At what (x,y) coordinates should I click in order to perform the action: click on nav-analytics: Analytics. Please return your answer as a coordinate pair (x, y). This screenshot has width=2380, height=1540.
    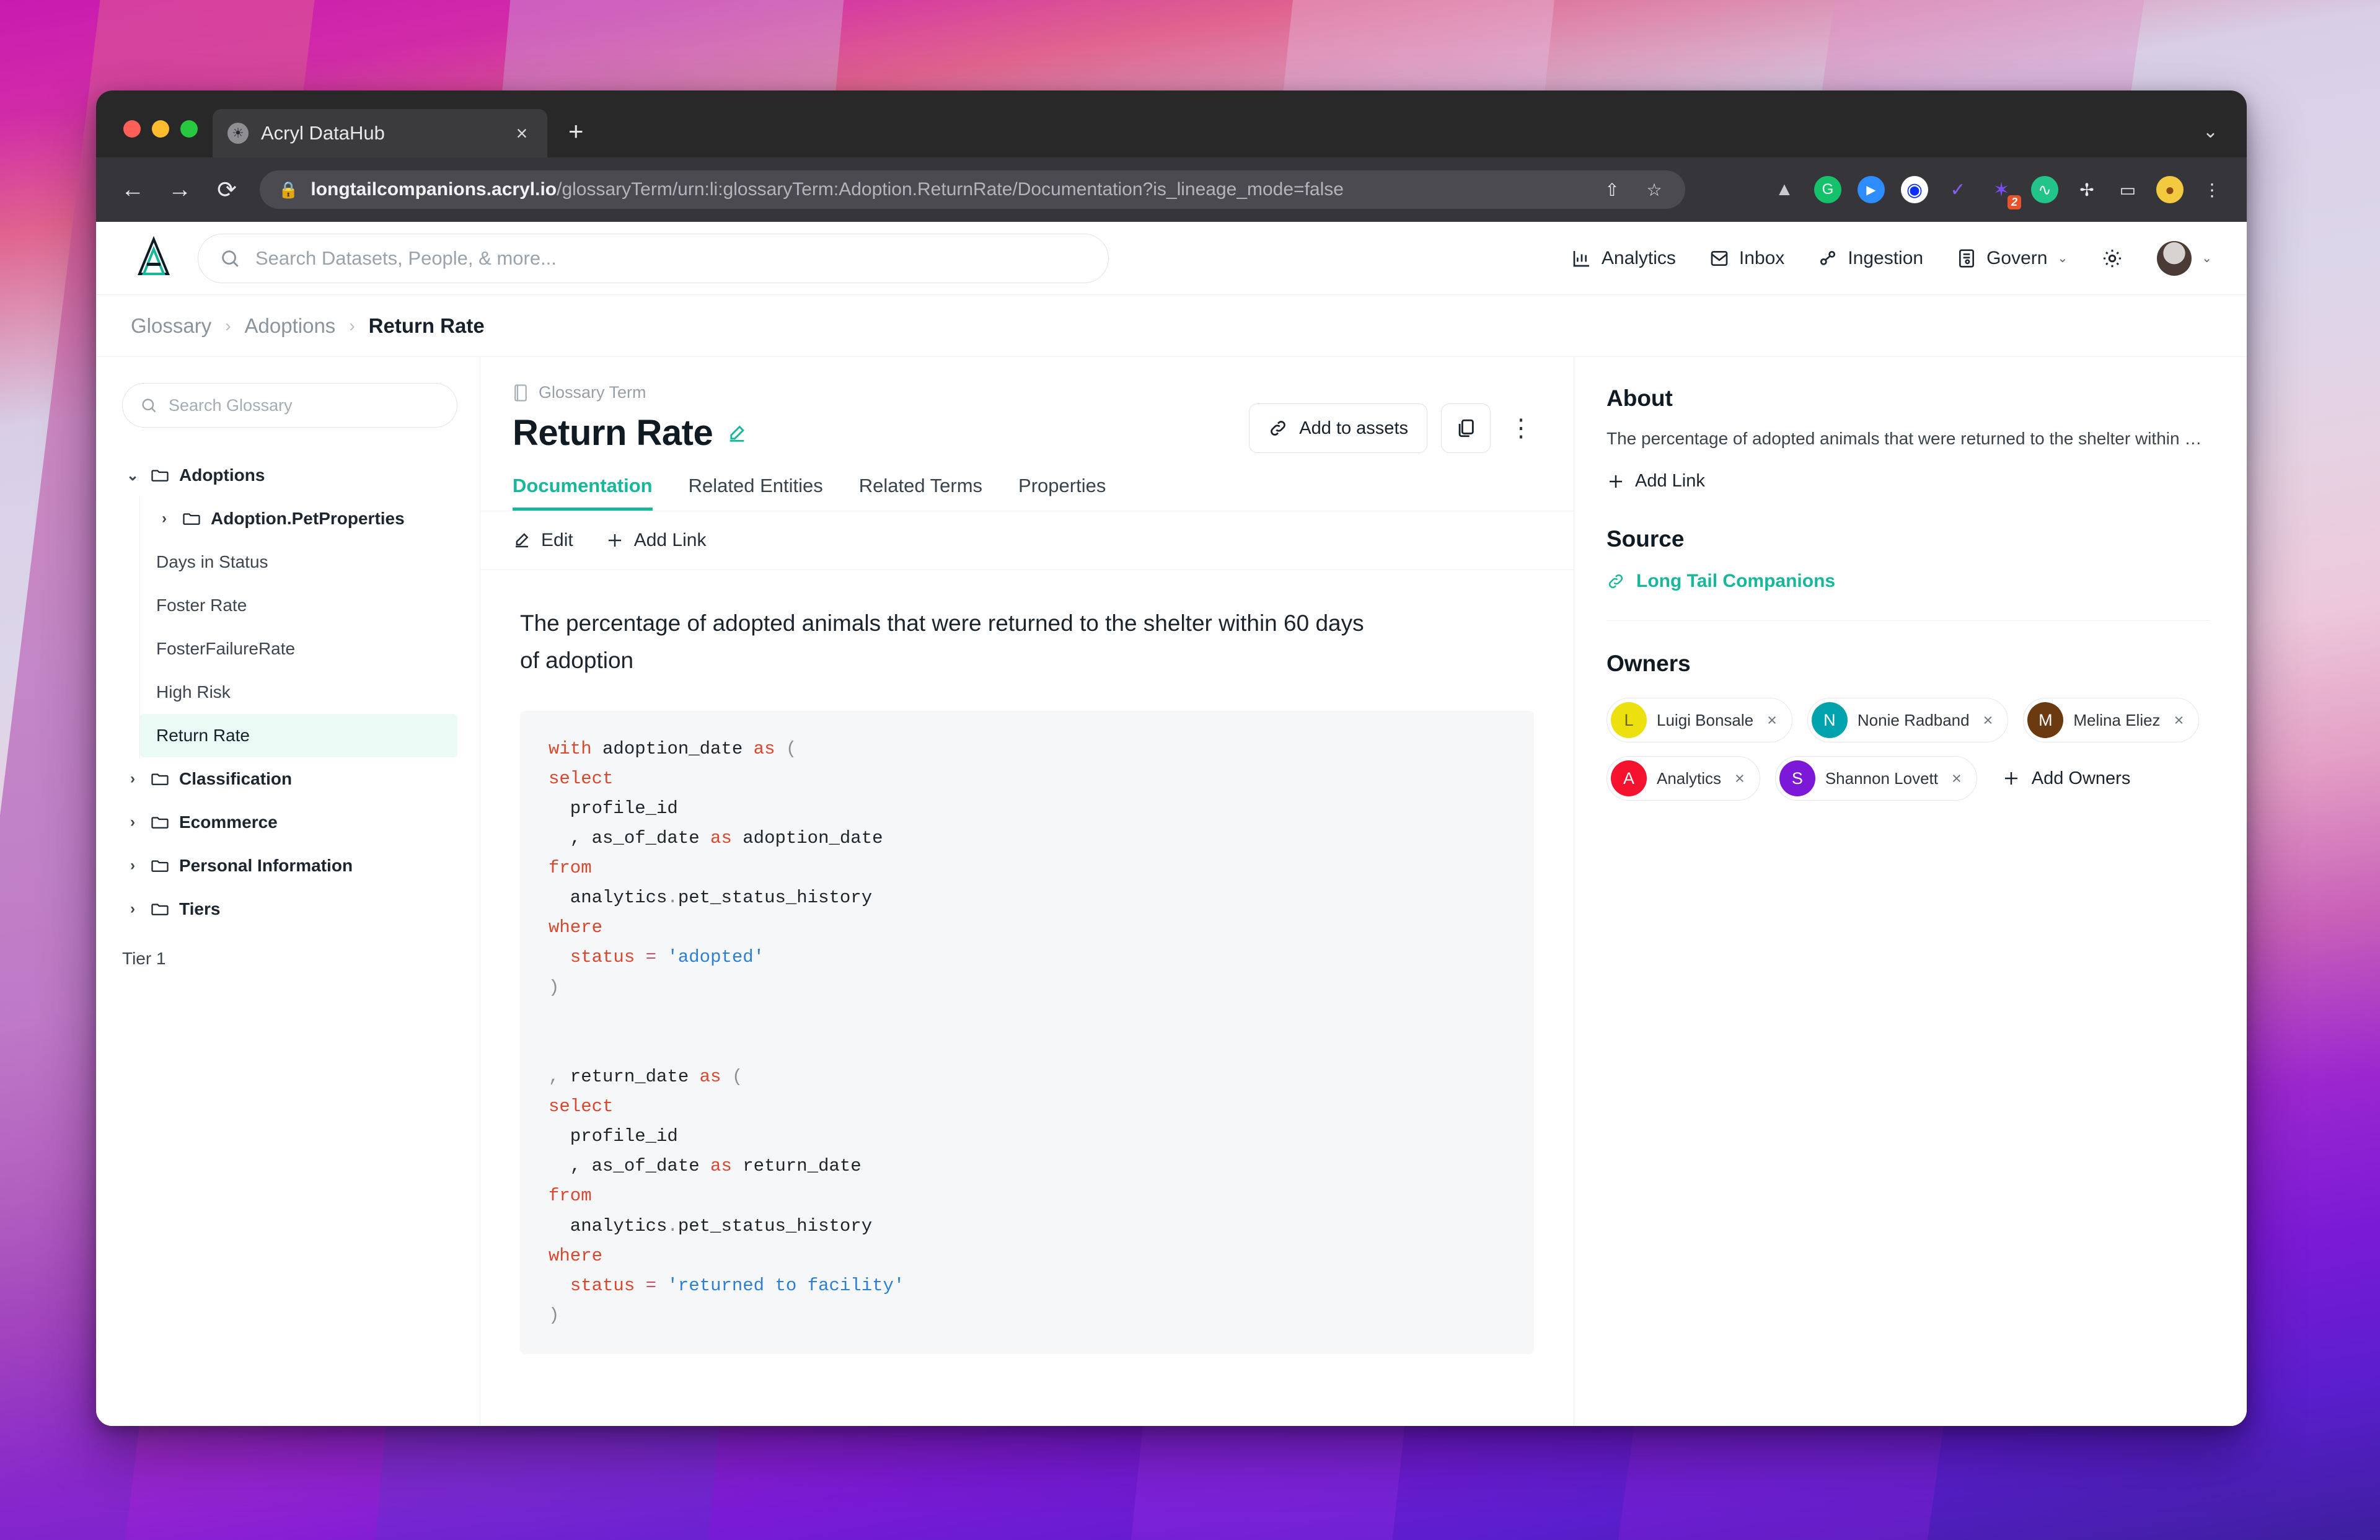
    Looking at the image, I should click on (1624, 258).